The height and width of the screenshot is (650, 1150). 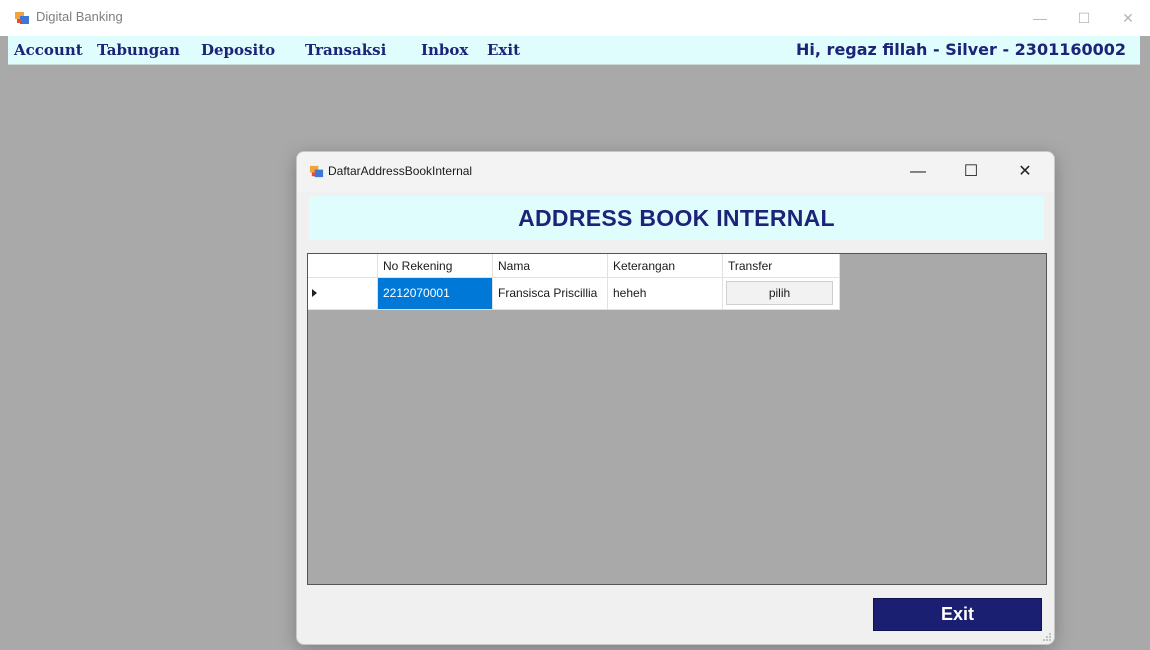 I want to click on menu-tabungan: Tabungan, so click(x=138, y=50).